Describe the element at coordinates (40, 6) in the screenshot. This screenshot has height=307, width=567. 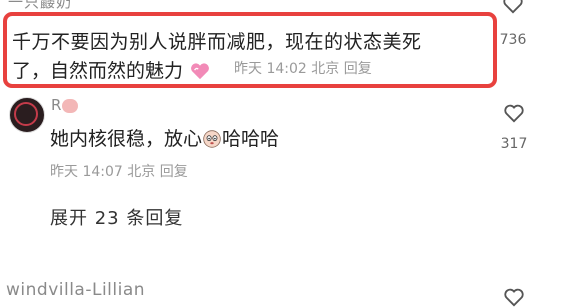
I see `comment-username: 一只鼹奶` at that location.